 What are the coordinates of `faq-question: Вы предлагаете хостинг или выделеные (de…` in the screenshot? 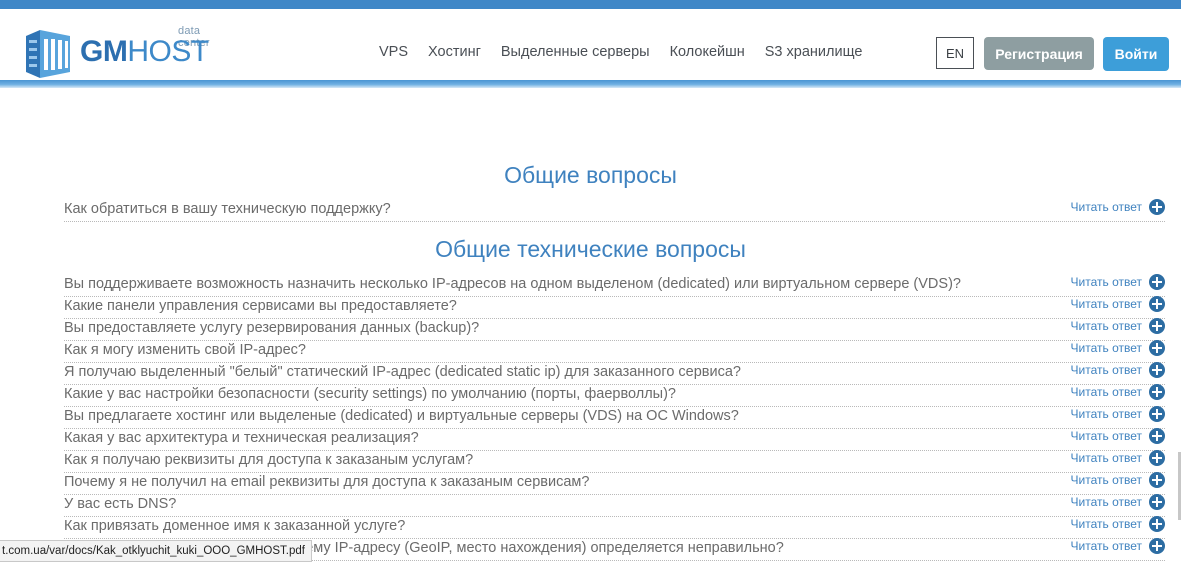 It's located at (401, 416).